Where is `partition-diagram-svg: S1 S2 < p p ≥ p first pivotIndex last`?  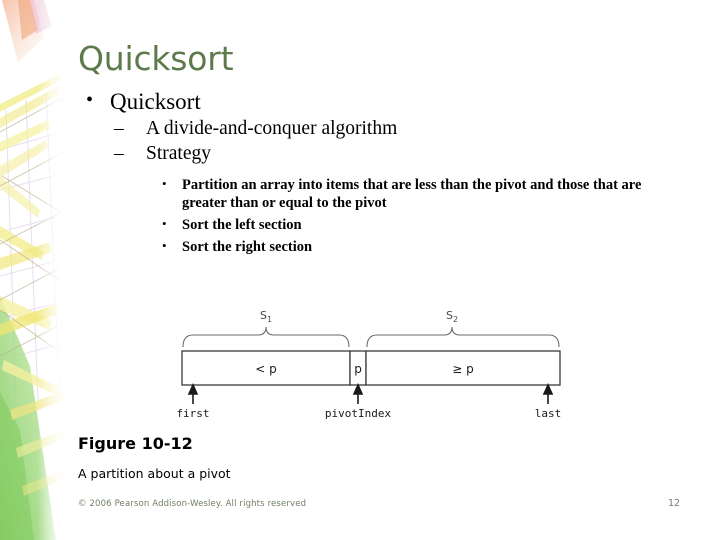
partition-diagram-svg: S1 S2 < p p ≥ p first pivotIndex last is located at coordinates (369, 364).